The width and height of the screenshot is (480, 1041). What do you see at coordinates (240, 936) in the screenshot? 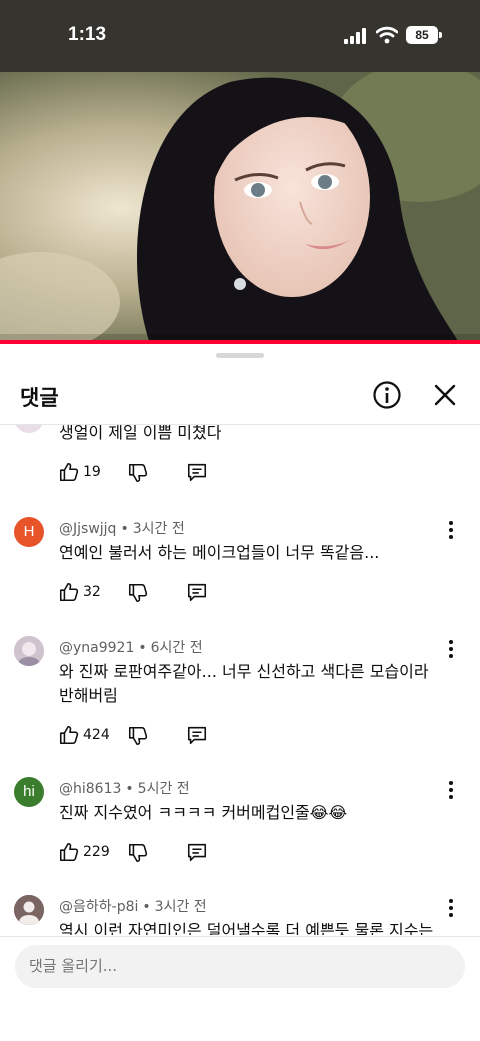
I see `footer-divider` at bounding box center [240, 936].